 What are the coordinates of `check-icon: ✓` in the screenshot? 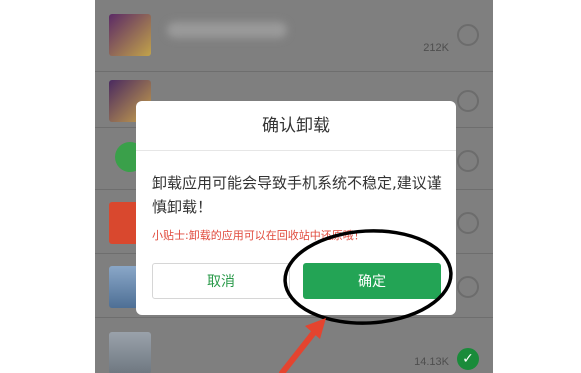 It's located at (468, 359).